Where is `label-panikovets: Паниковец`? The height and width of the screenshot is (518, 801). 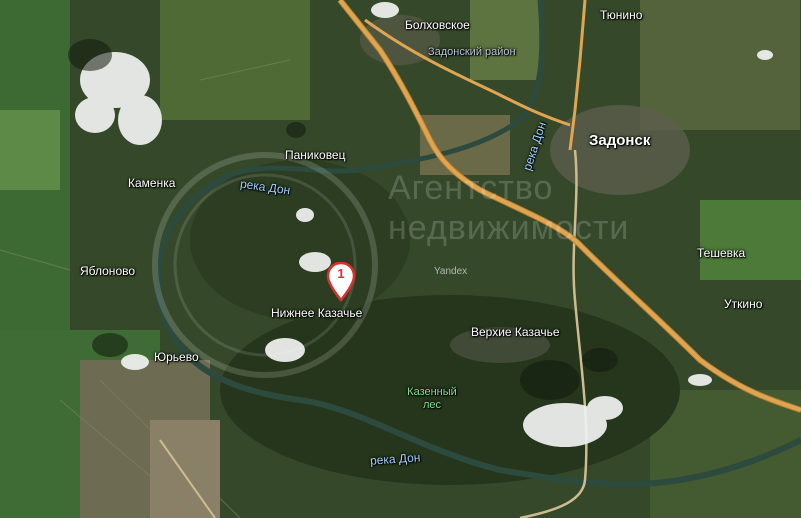
label-panikovets: Паниковец is located at coordinates (315, 155).